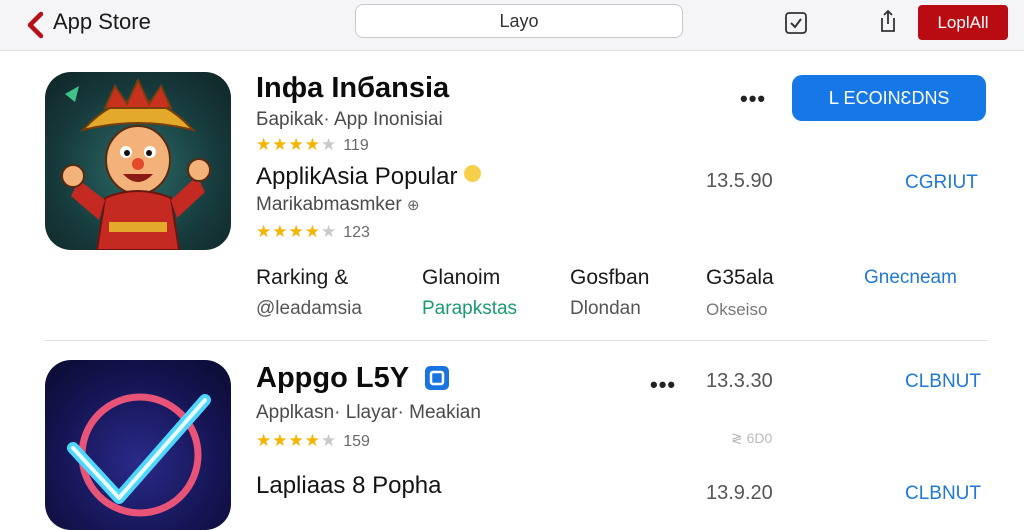 Image resolution: width=1024 pixels, height=530 pixels. Describe the element at coordinates (136, 163) in the screenshot. I see `mascot-illustration` at that location.